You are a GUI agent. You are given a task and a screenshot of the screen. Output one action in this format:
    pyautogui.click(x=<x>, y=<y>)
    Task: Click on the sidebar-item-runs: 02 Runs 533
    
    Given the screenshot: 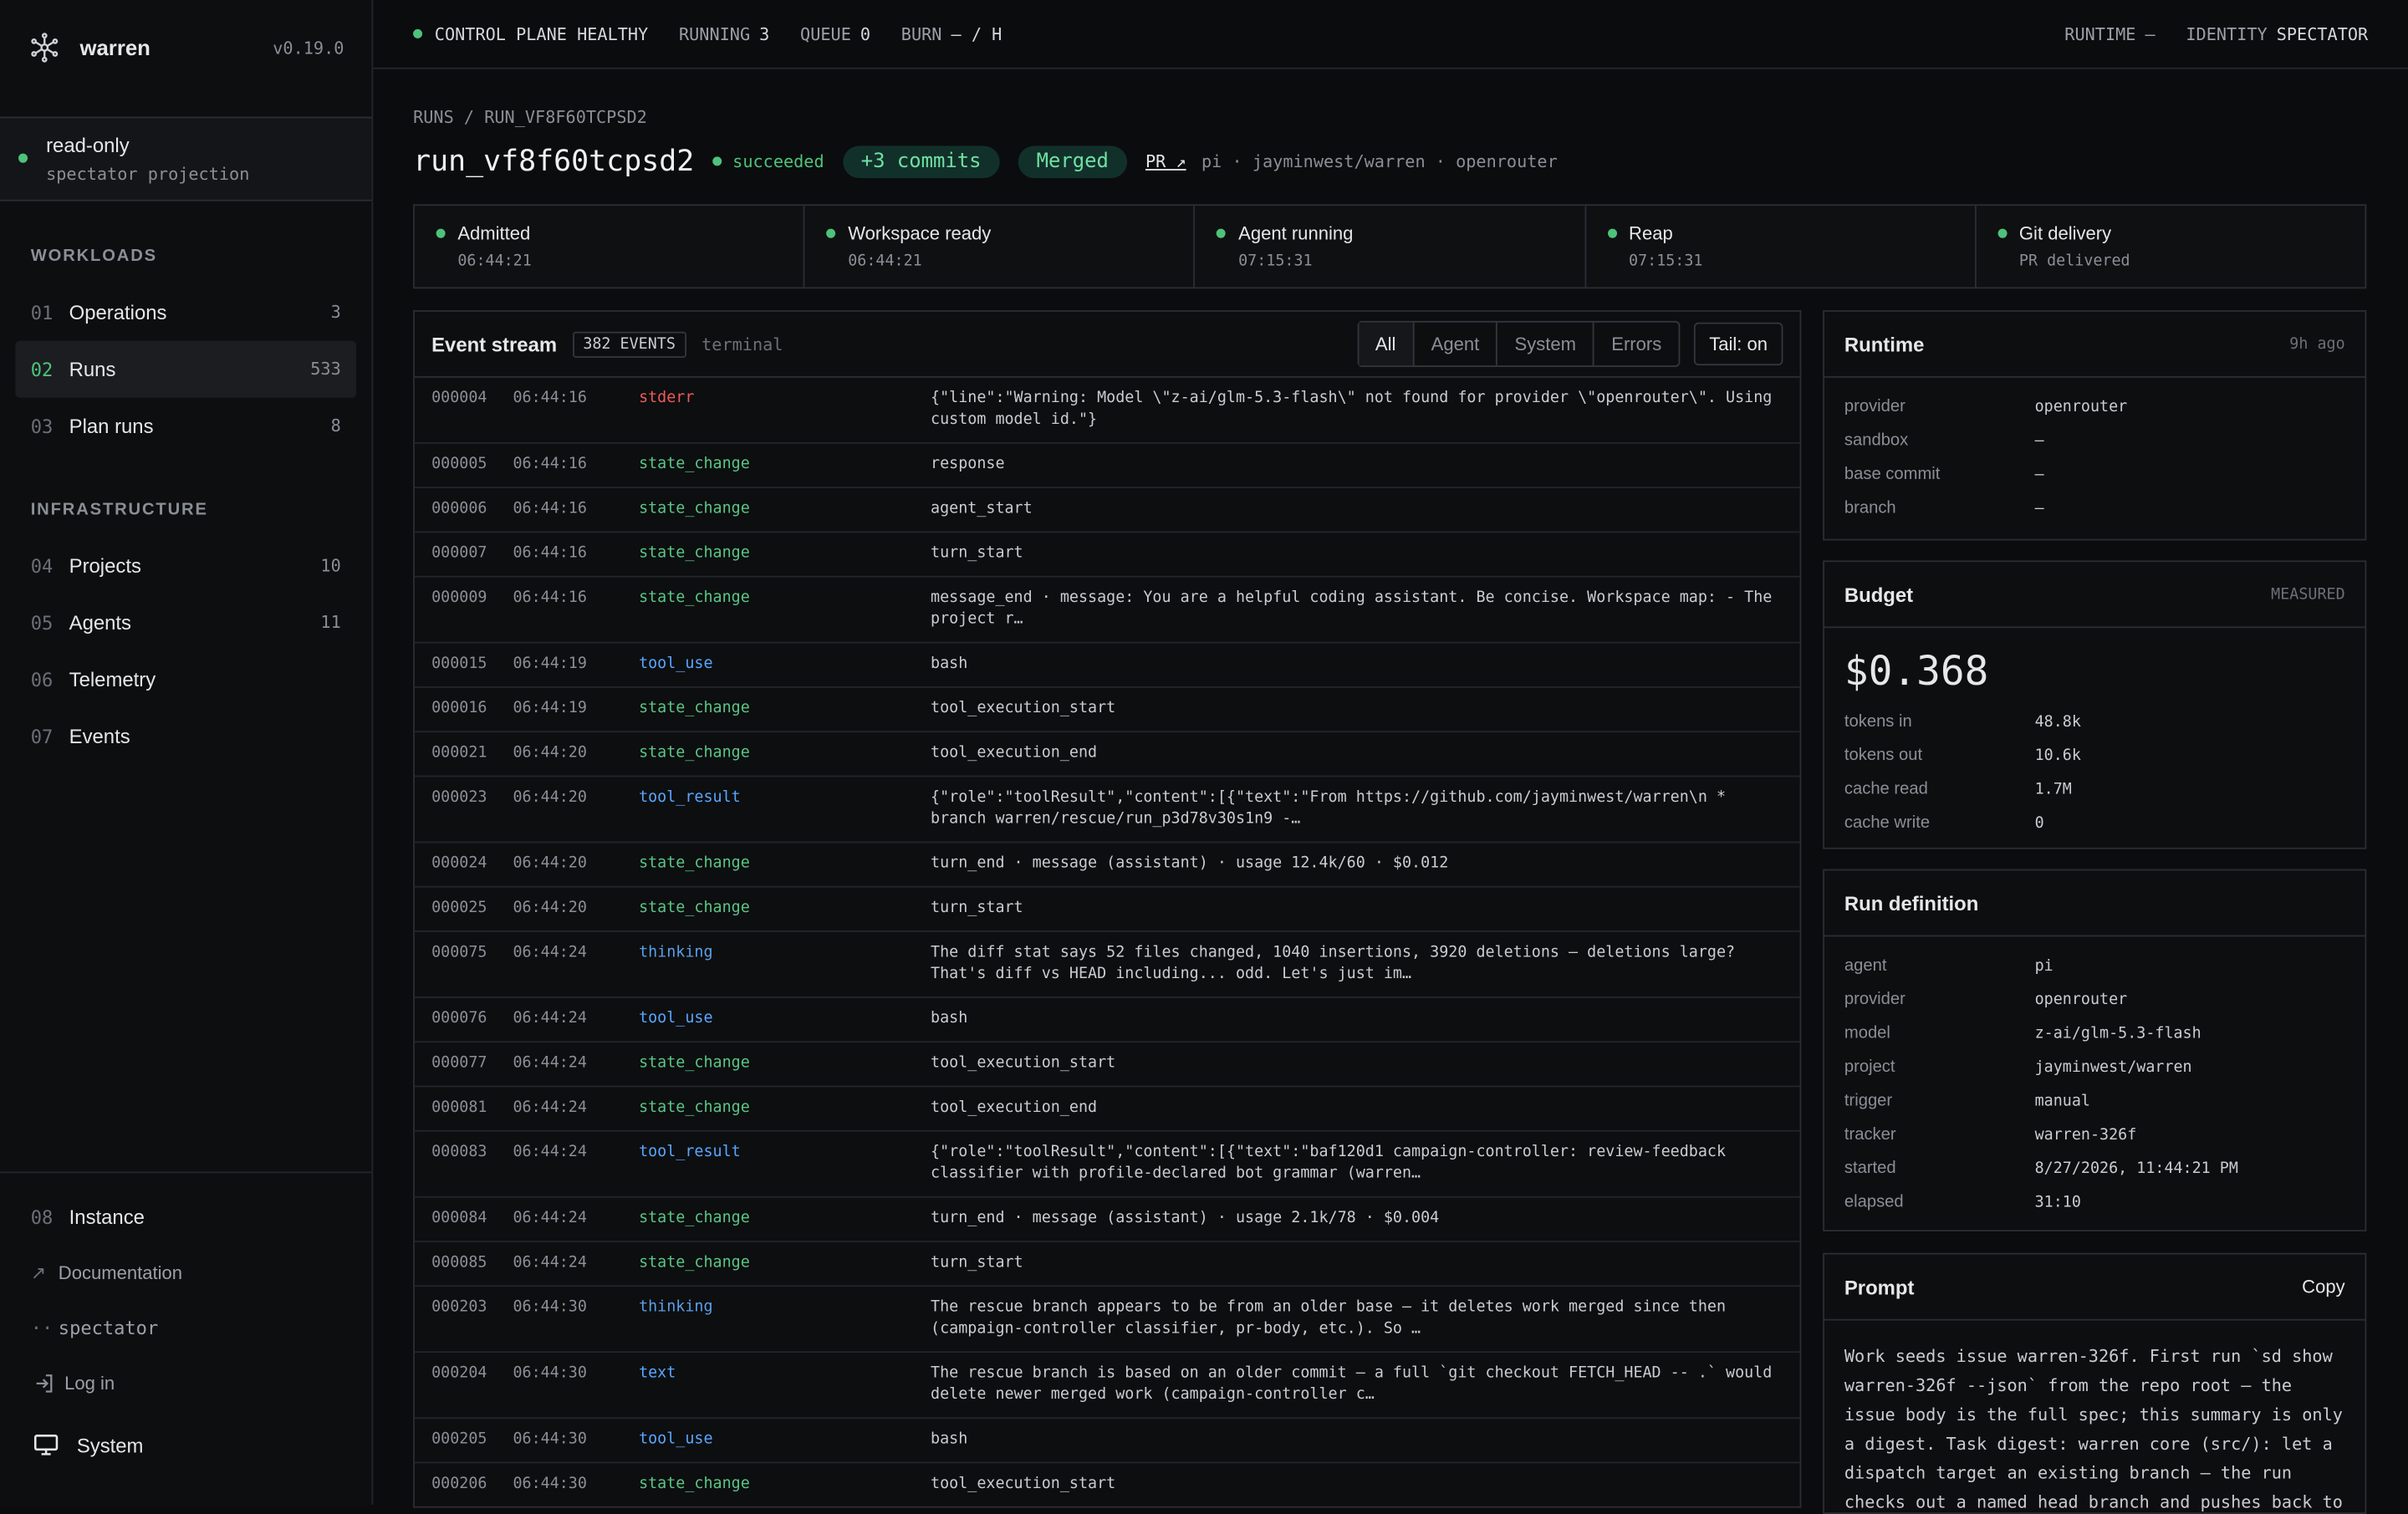 What is the action you would take?
    pyautogui.click(x=186, y=369)
    